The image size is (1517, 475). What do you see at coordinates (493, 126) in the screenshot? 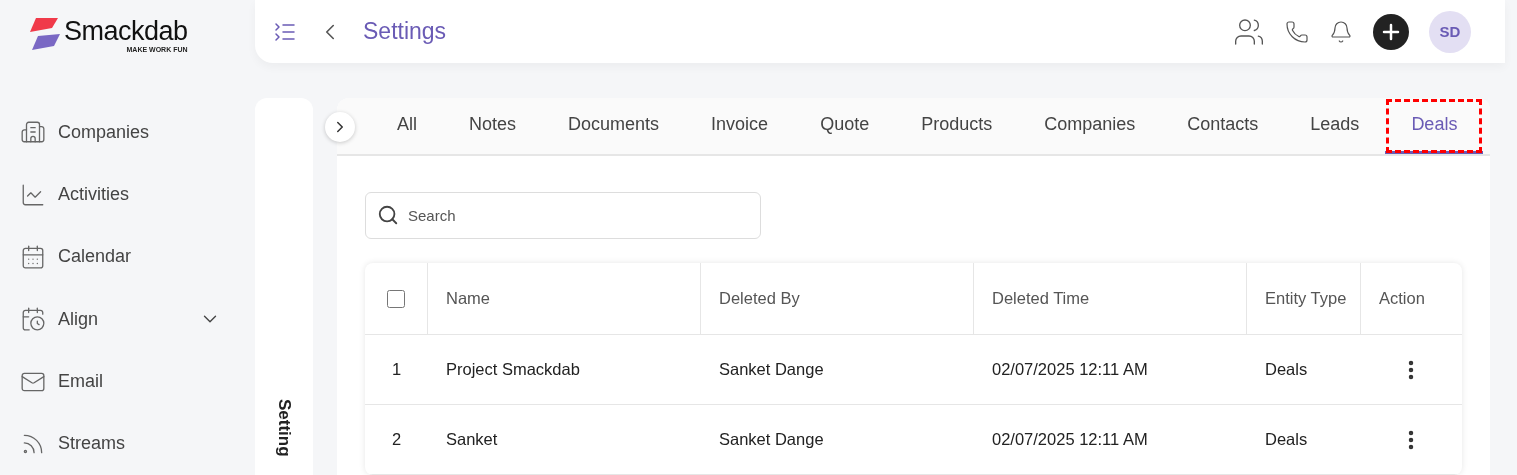
I see `tab: Notes` at bounding box center [493, 126].